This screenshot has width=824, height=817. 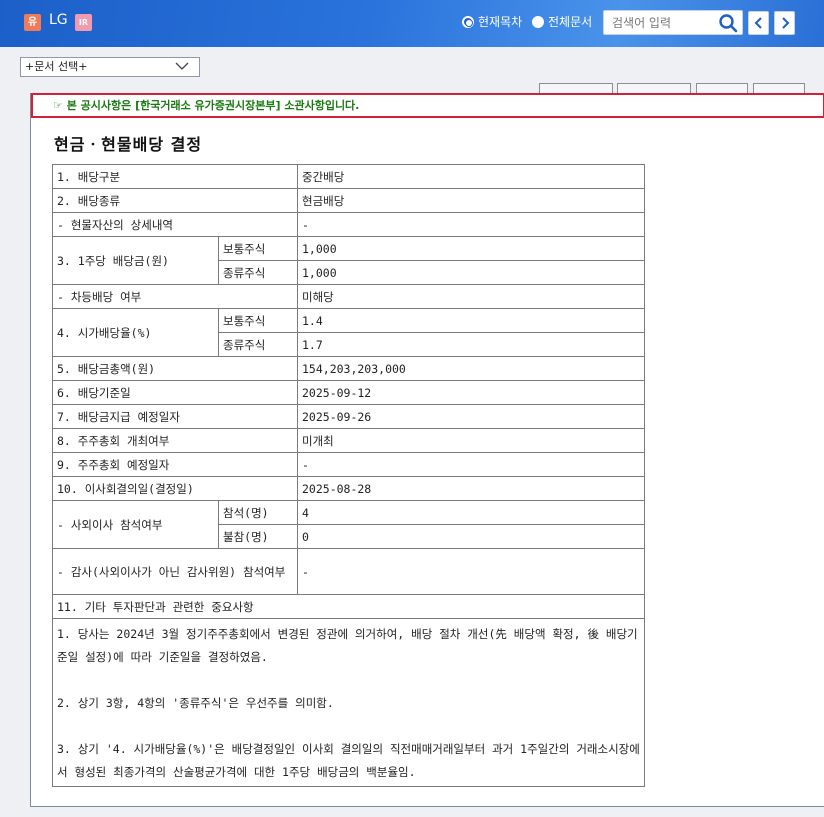 What do you see at coordinates (471, 392) in the screenshot?
I see `table-cell-value: 2025-09-12` at bounding box center [471, 392].